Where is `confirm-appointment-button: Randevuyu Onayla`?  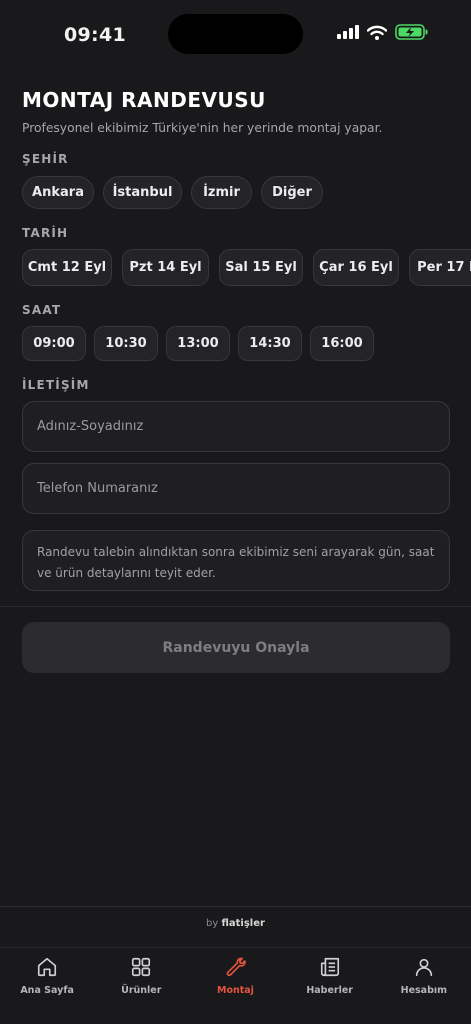 confirm-appointment-button: Randevuyu Onayla is located at coordinates (236, 647).